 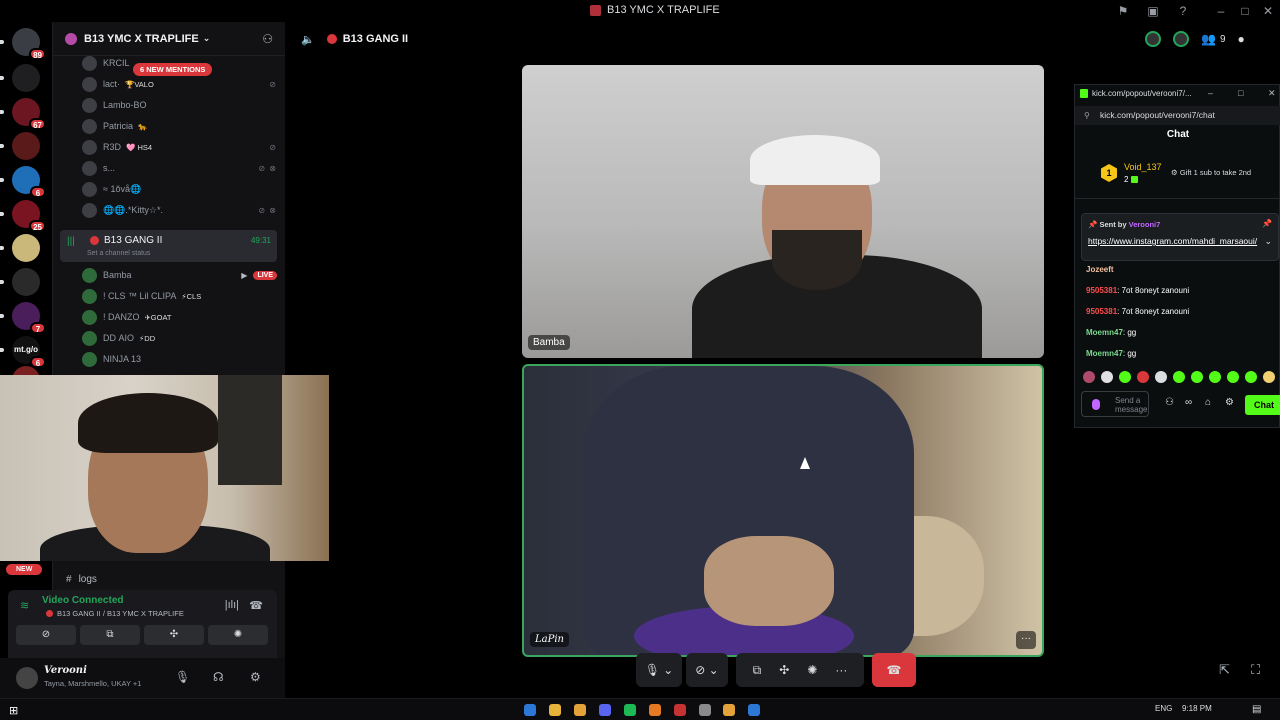 What do you see at coordinates (1123, 11) in the screenshot?
I see `inbox-icon: ⚑` at bounding box center [1123, 11].